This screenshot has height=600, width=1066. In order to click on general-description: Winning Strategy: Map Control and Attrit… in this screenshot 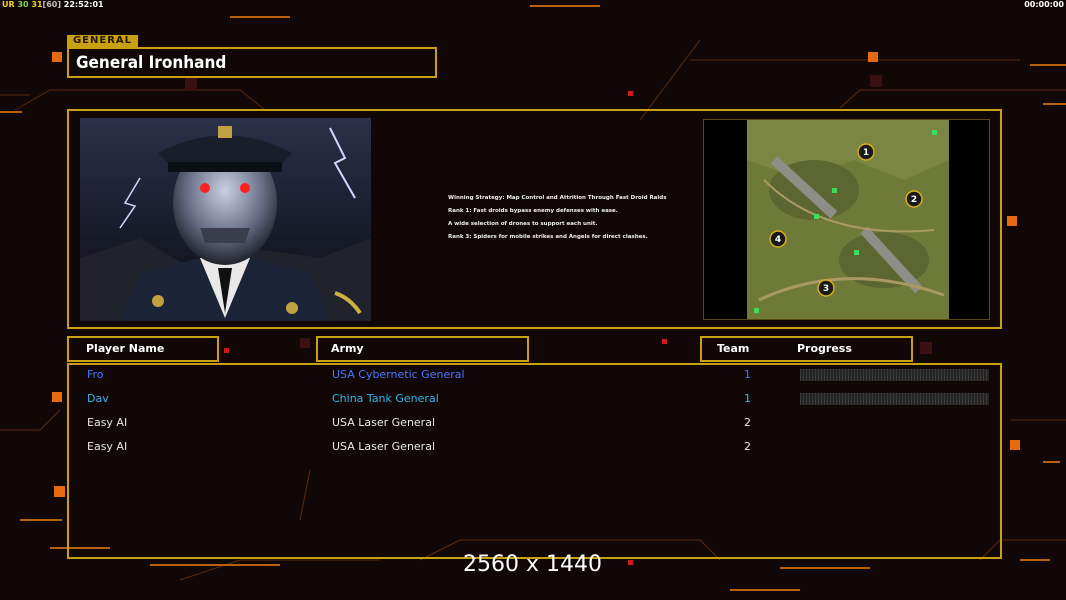, I will do `click(563, 221)`.